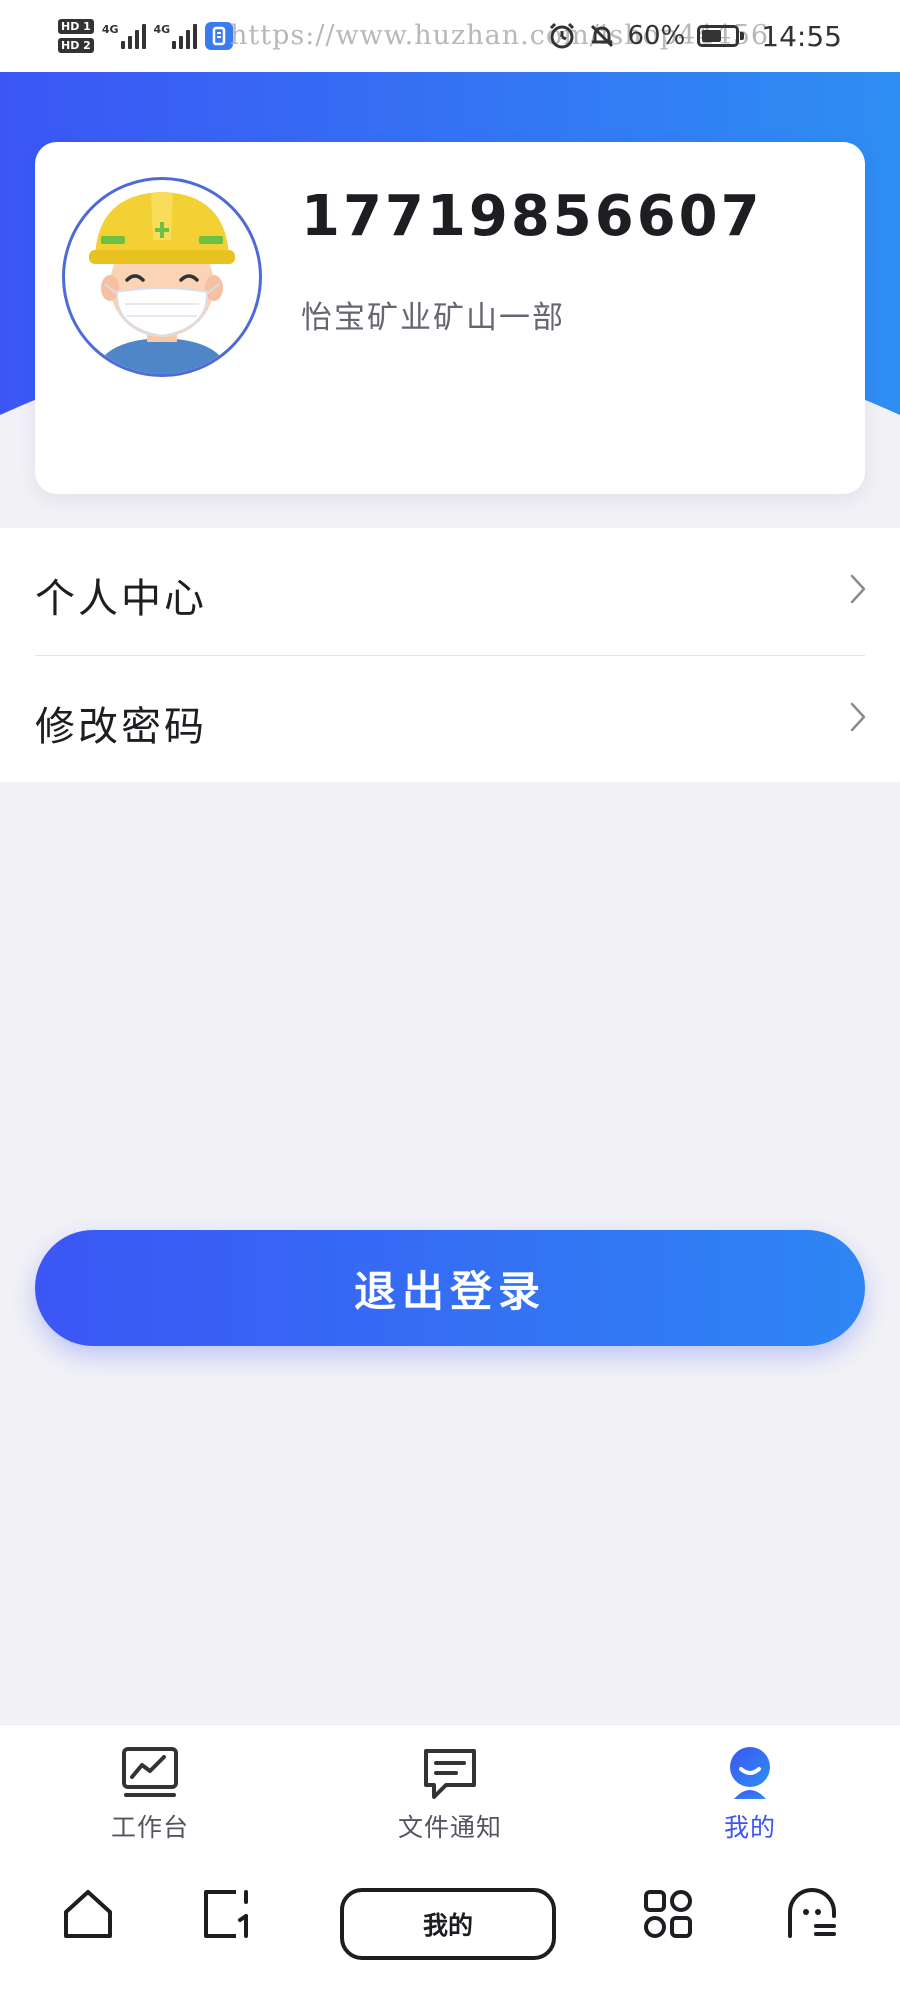  What do you see at coordinates (749, 1827) in the screenshot?
I see `tab-label: 我的` at bounding box center [749, 1827].